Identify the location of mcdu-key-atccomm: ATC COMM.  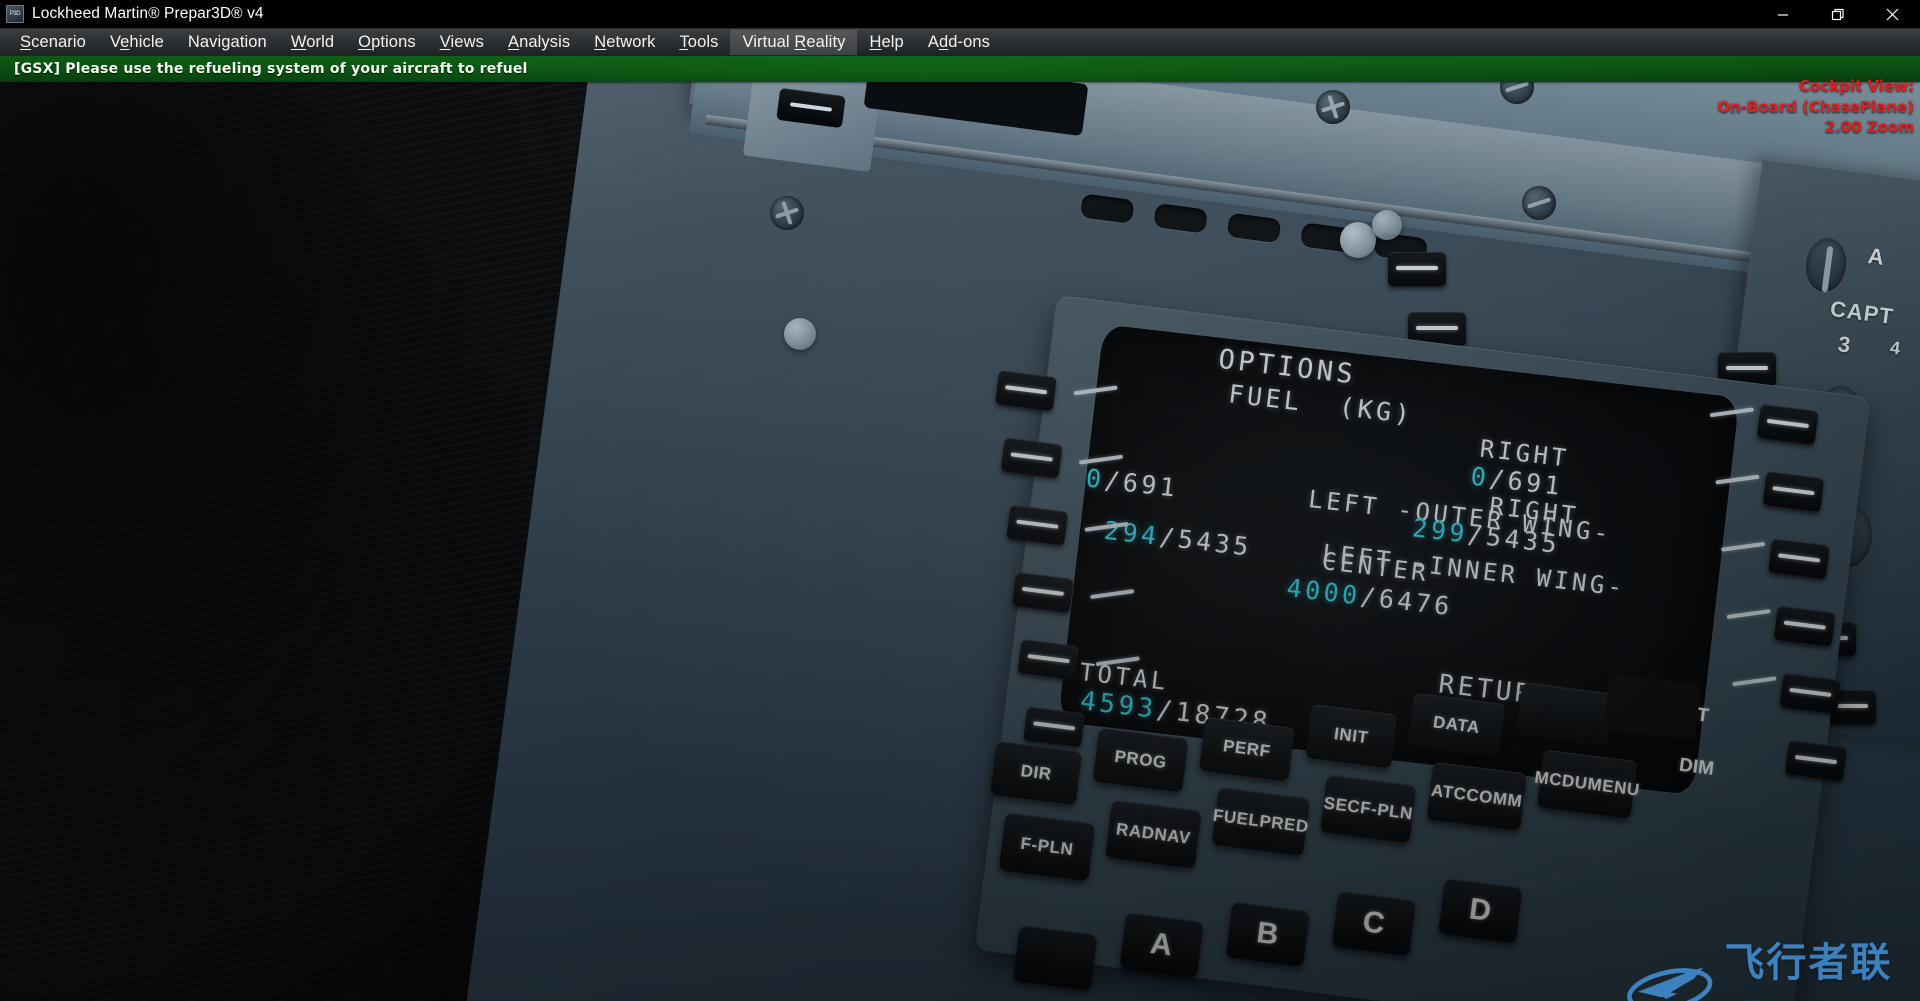
(1476, 796).